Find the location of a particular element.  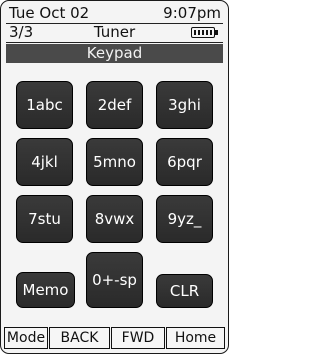

key-1: 1abc is located at coordinates (44, 105).